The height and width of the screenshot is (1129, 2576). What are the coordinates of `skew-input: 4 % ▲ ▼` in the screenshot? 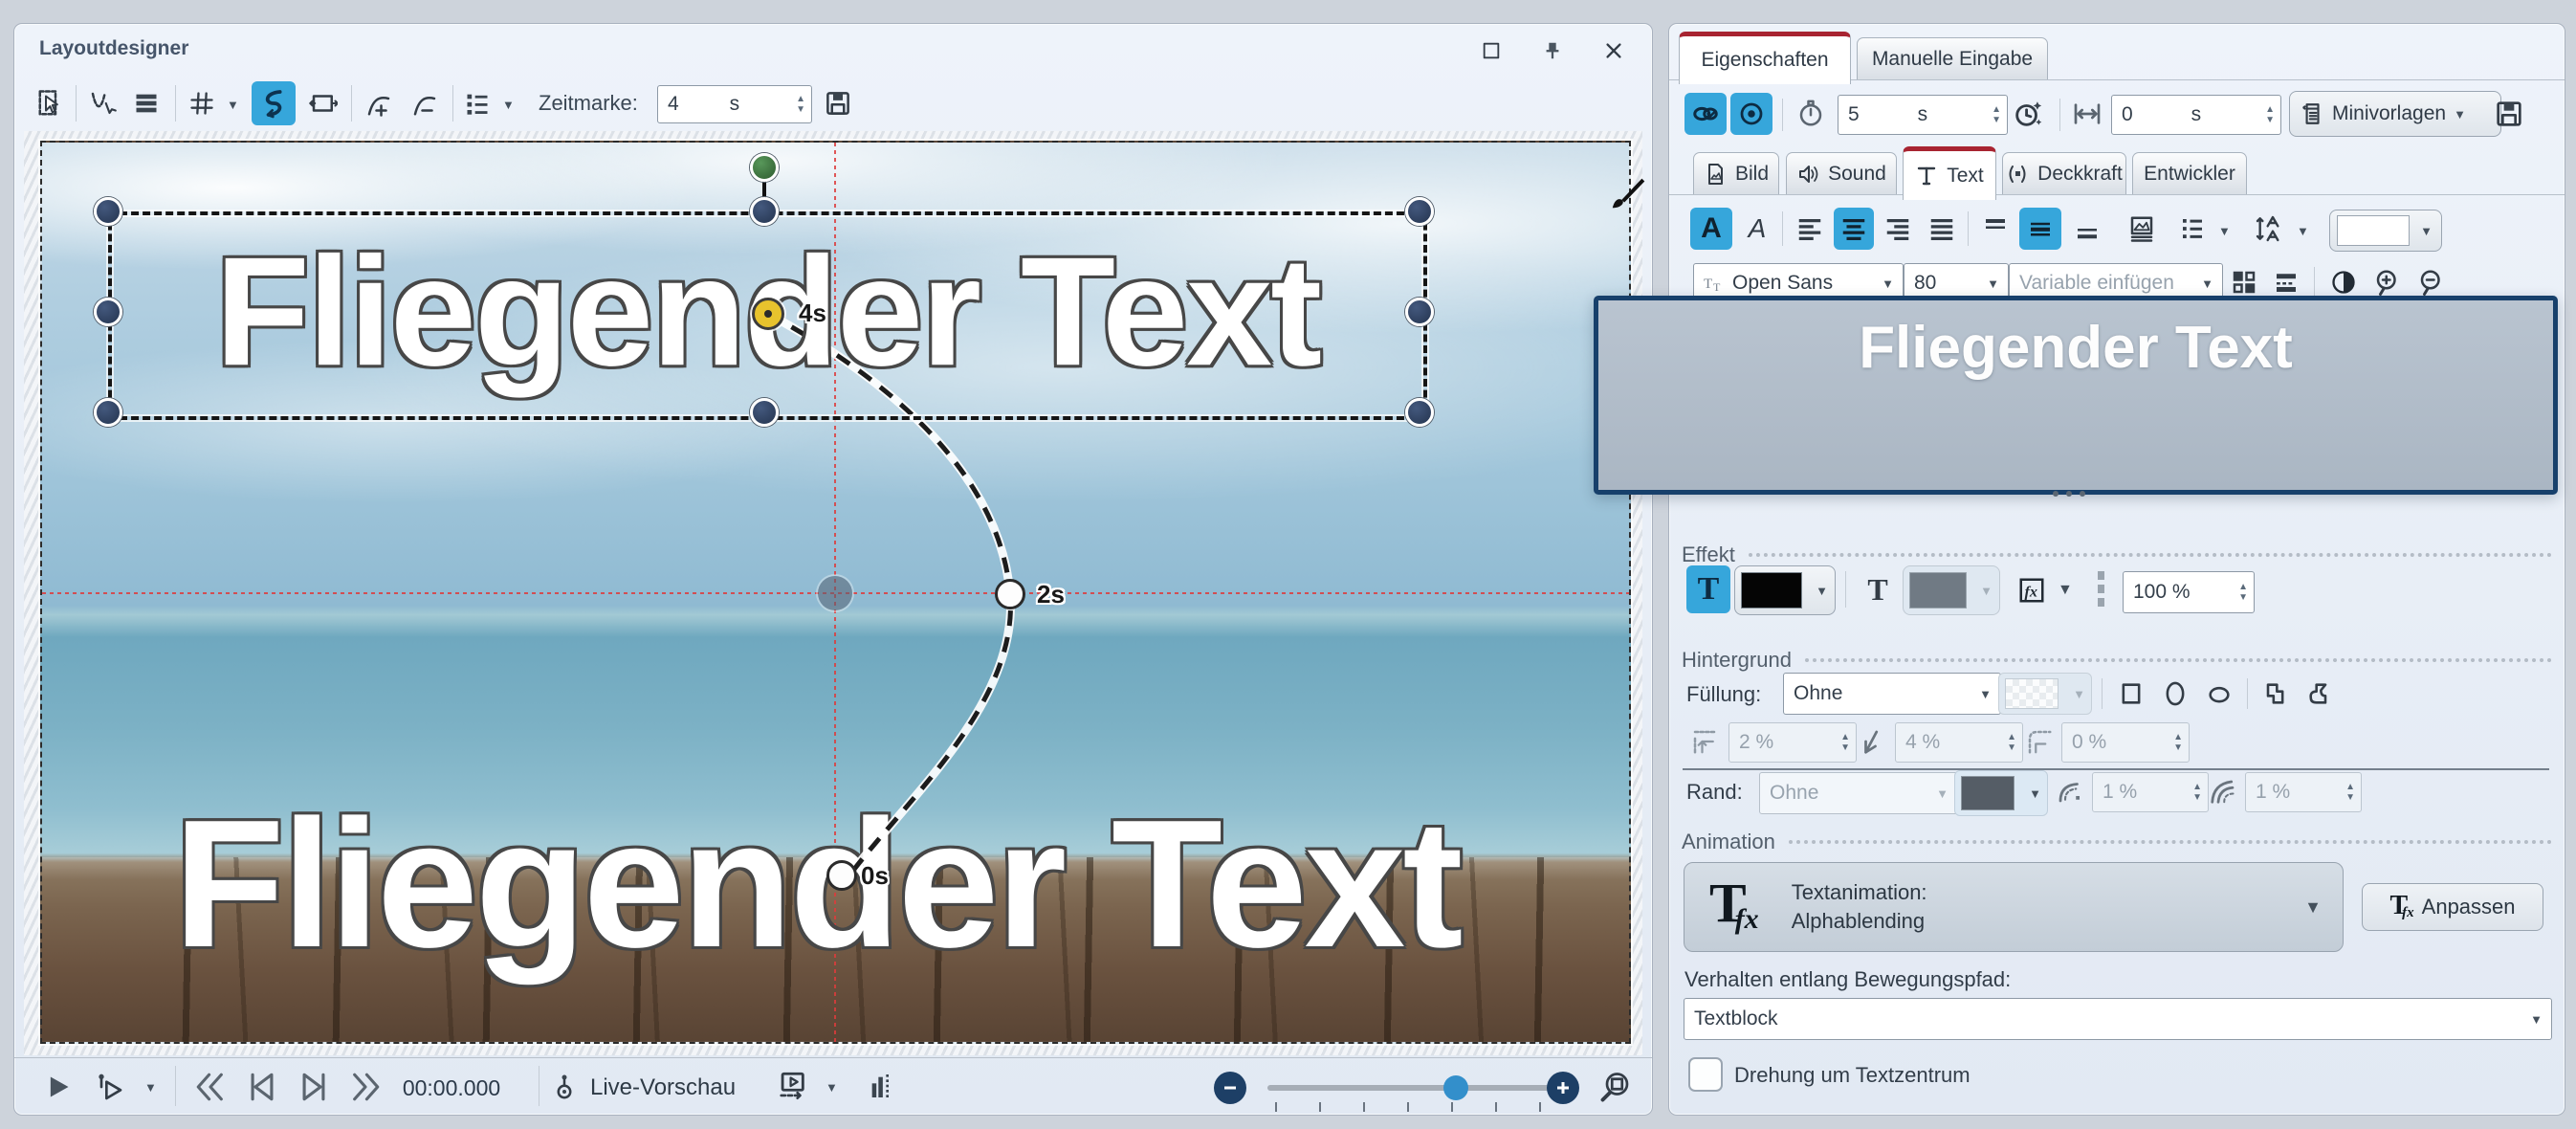 It's located at (1959, 742).